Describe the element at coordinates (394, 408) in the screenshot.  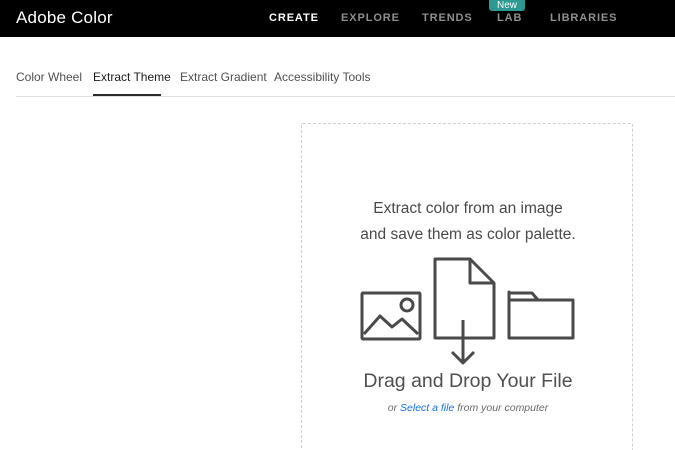
I see `subtext-prefix: or` at that location.